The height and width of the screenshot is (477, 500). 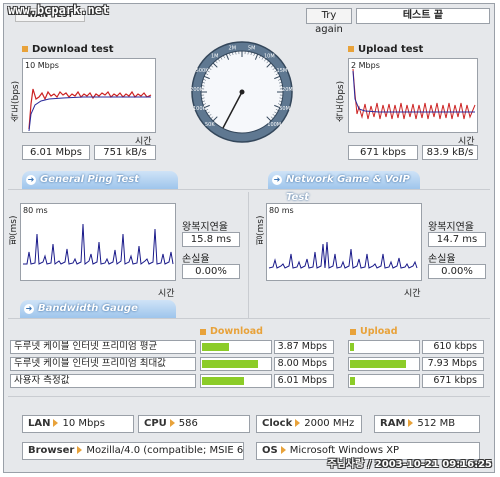 I want to click on bandwidth-upload-header: Upload, so click(x=374, y=331).